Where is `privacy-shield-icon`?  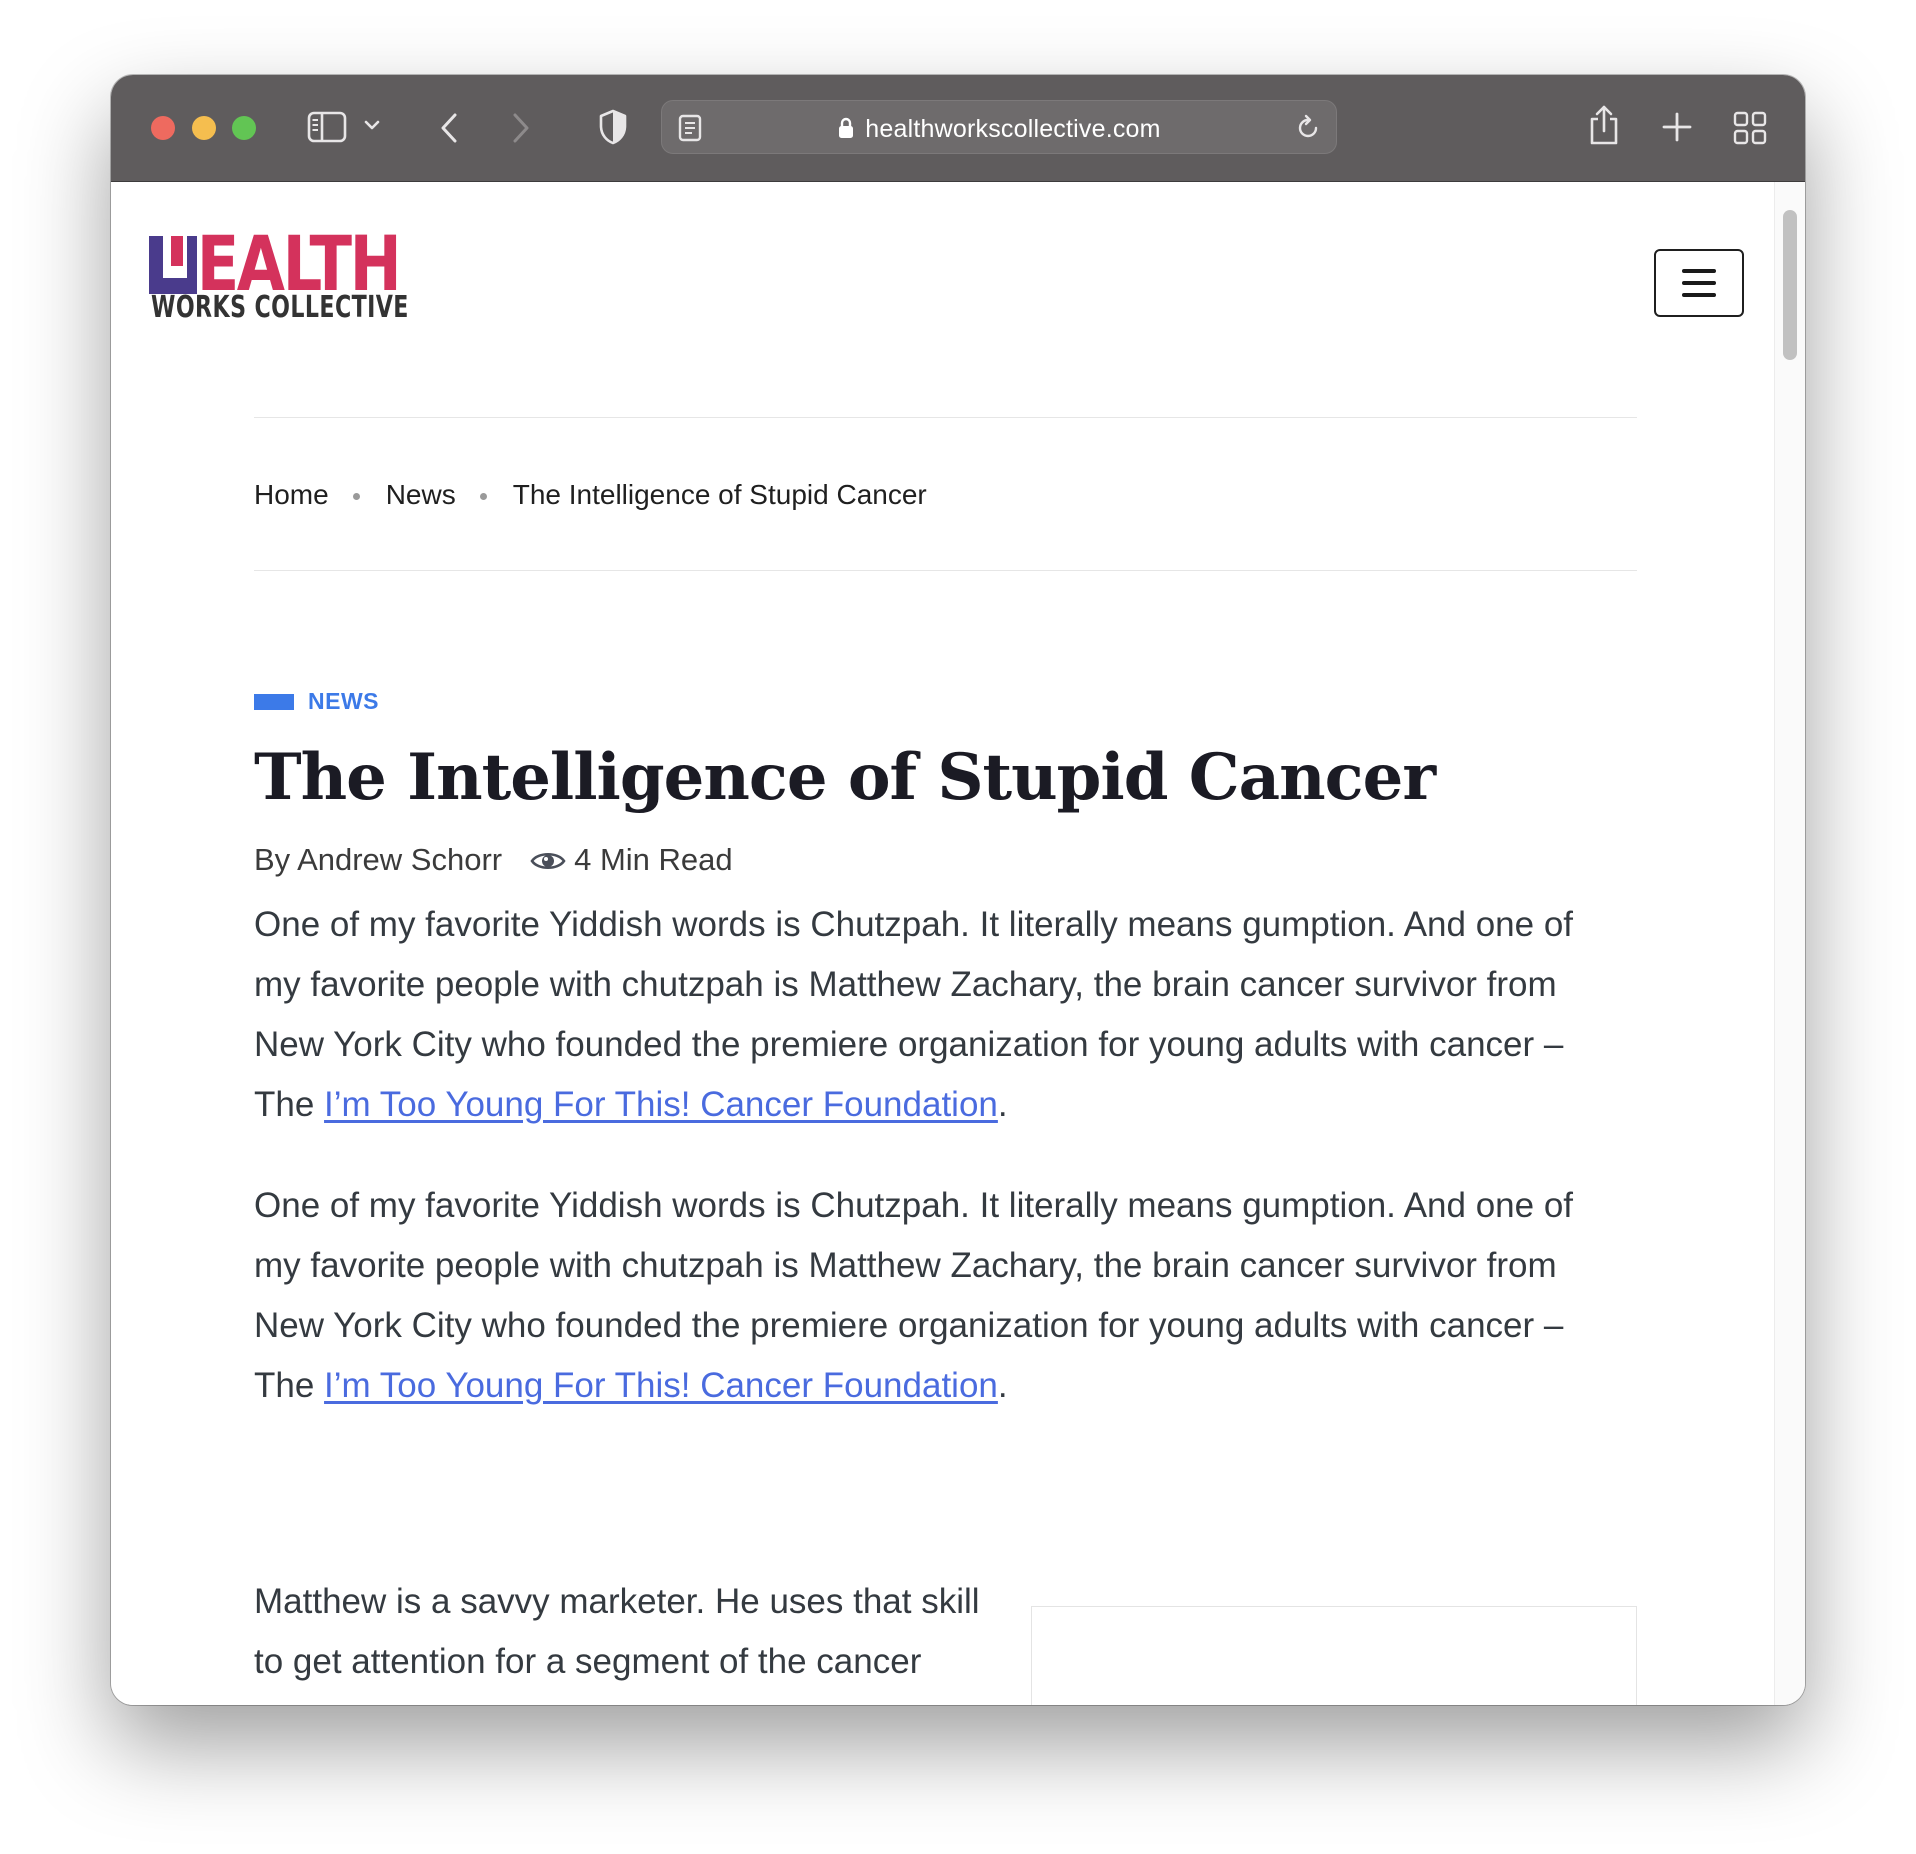 privacy-shield-icon is located at coordinates (613, 127).